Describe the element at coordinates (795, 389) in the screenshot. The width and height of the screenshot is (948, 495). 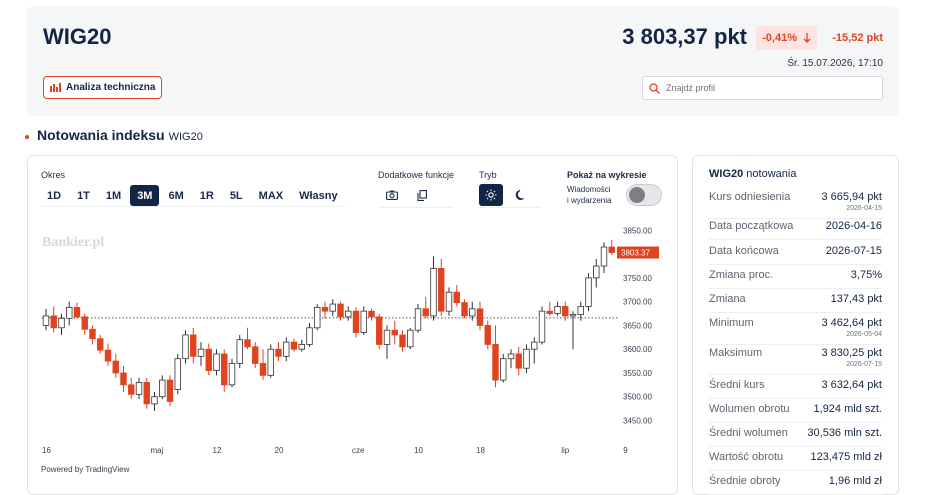
I see `stat-row: Średni kurs 3 632,64 pkt` at that location.